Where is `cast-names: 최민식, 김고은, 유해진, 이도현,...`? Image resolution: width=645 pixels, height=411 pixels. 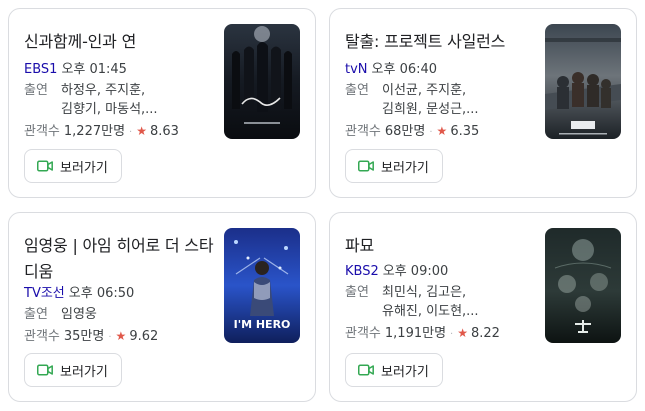 cast-names: 최민식, 김고은, 유해진, 이도현,... is located at coordinates (462, 302).